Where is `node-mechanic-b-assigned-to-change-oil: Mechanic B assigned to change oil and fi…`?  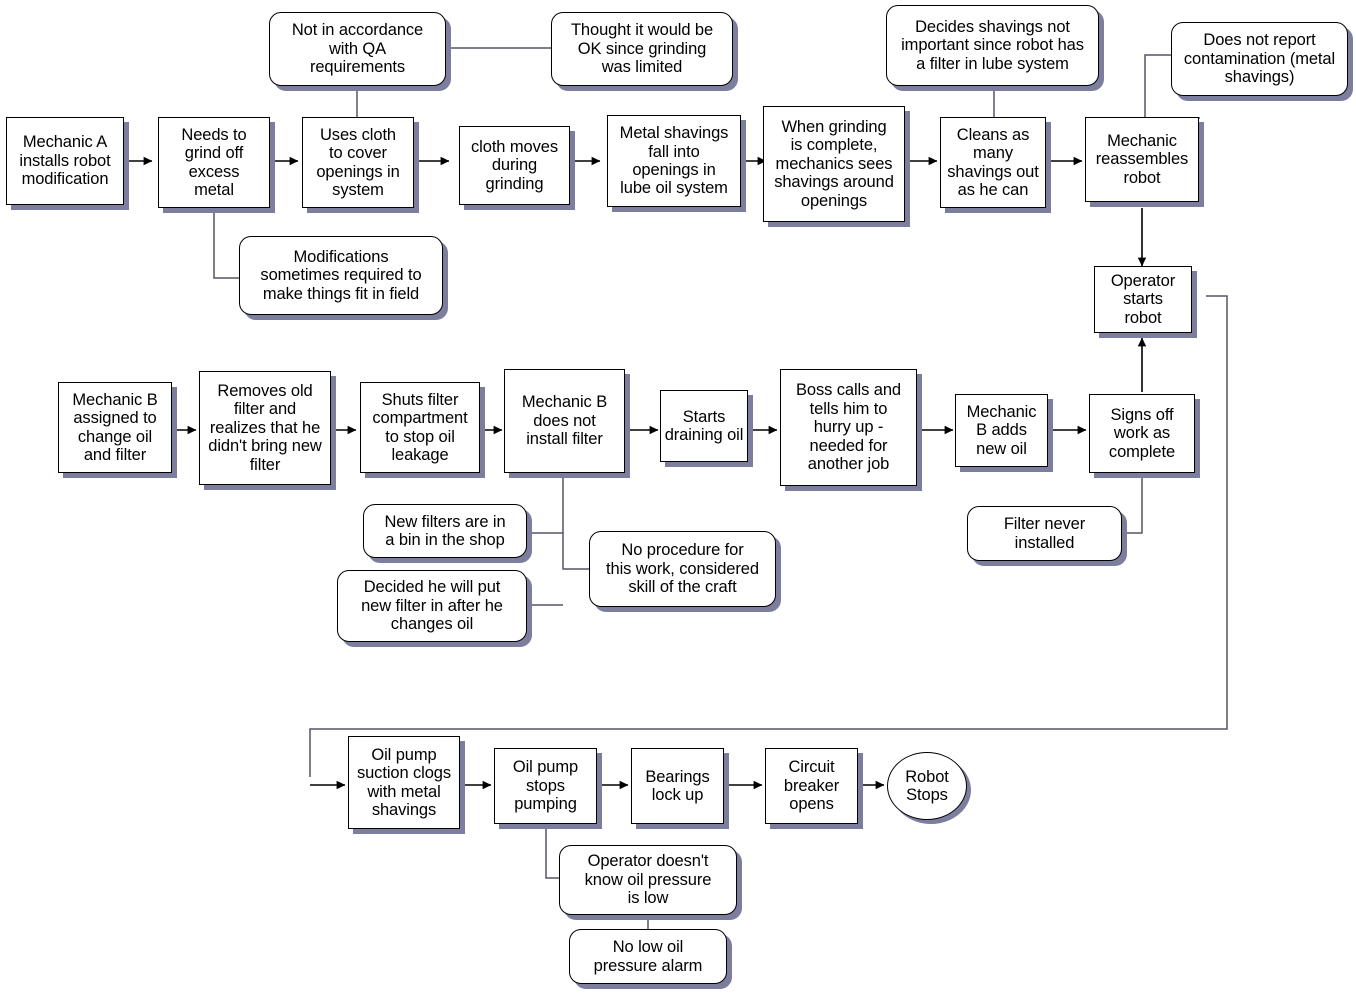
node-mechanic-b-assigned-to-change-oil: Mechanic B assigned to change oil and fi… is located at coordinates (115, 427).